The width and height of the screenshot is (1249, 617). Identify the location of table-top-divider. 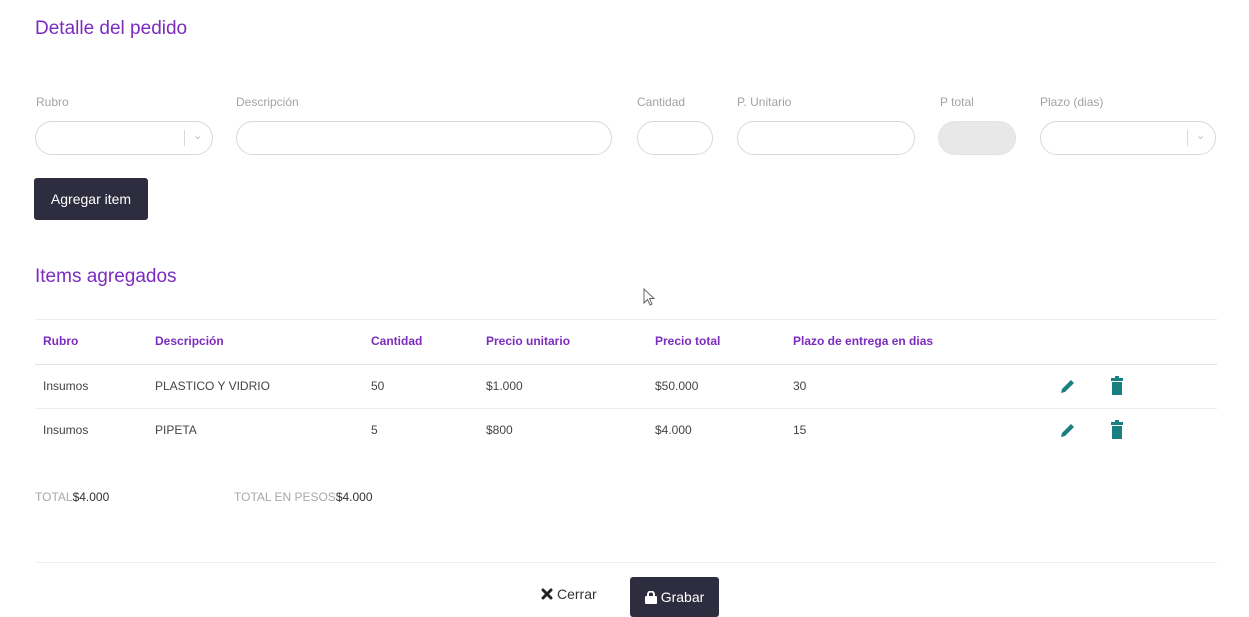
(626, 319).